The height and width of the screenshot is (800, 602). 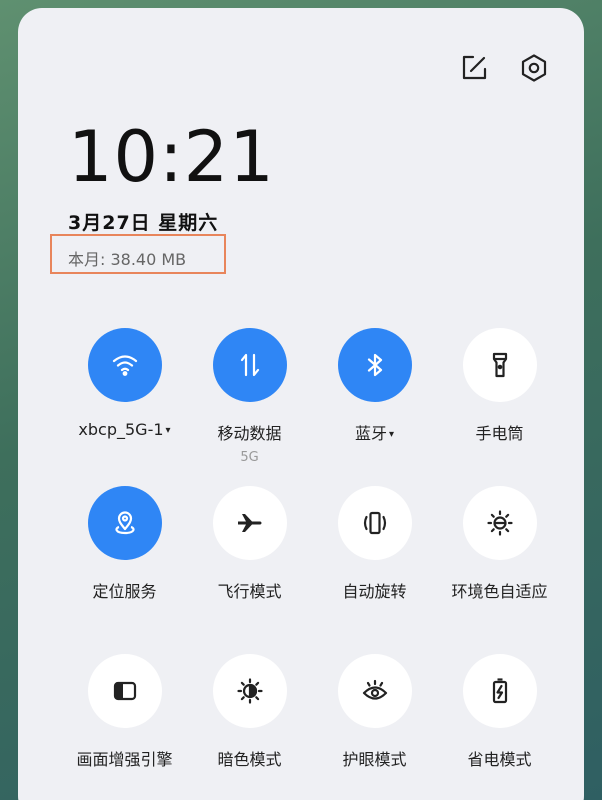 I want to click on settings-icon, so click(x=534, y=68).